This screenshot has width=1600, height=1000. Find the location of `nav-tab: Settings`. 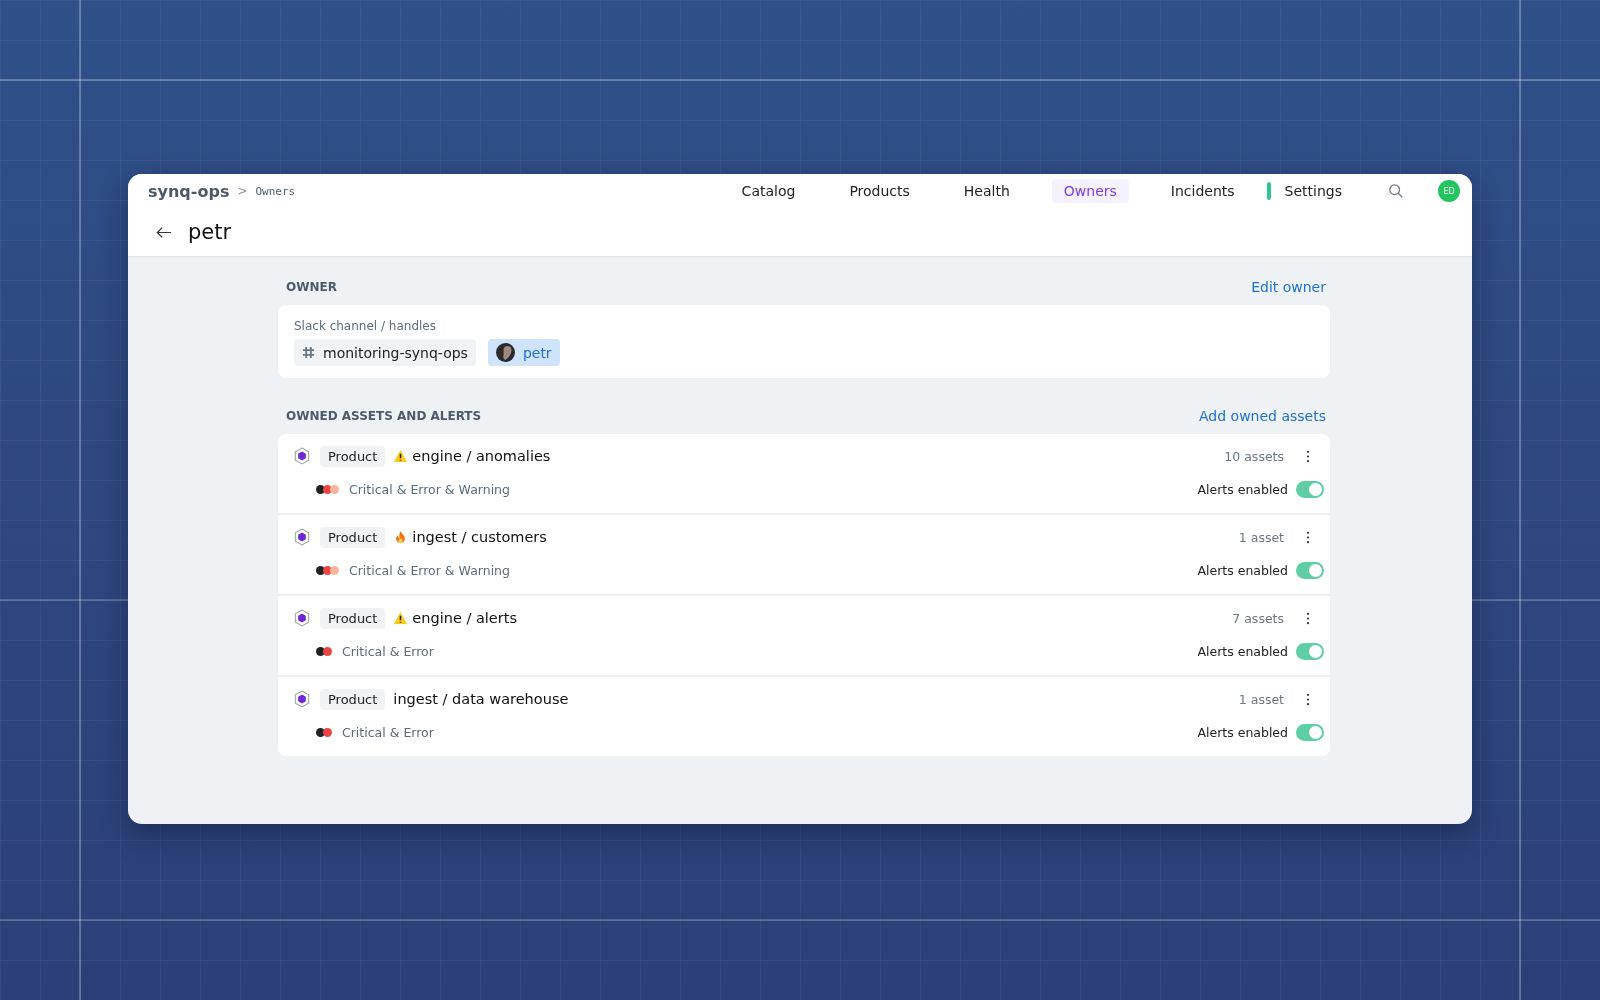

nav-tab: Settings is located at coordinates (1313, 191).